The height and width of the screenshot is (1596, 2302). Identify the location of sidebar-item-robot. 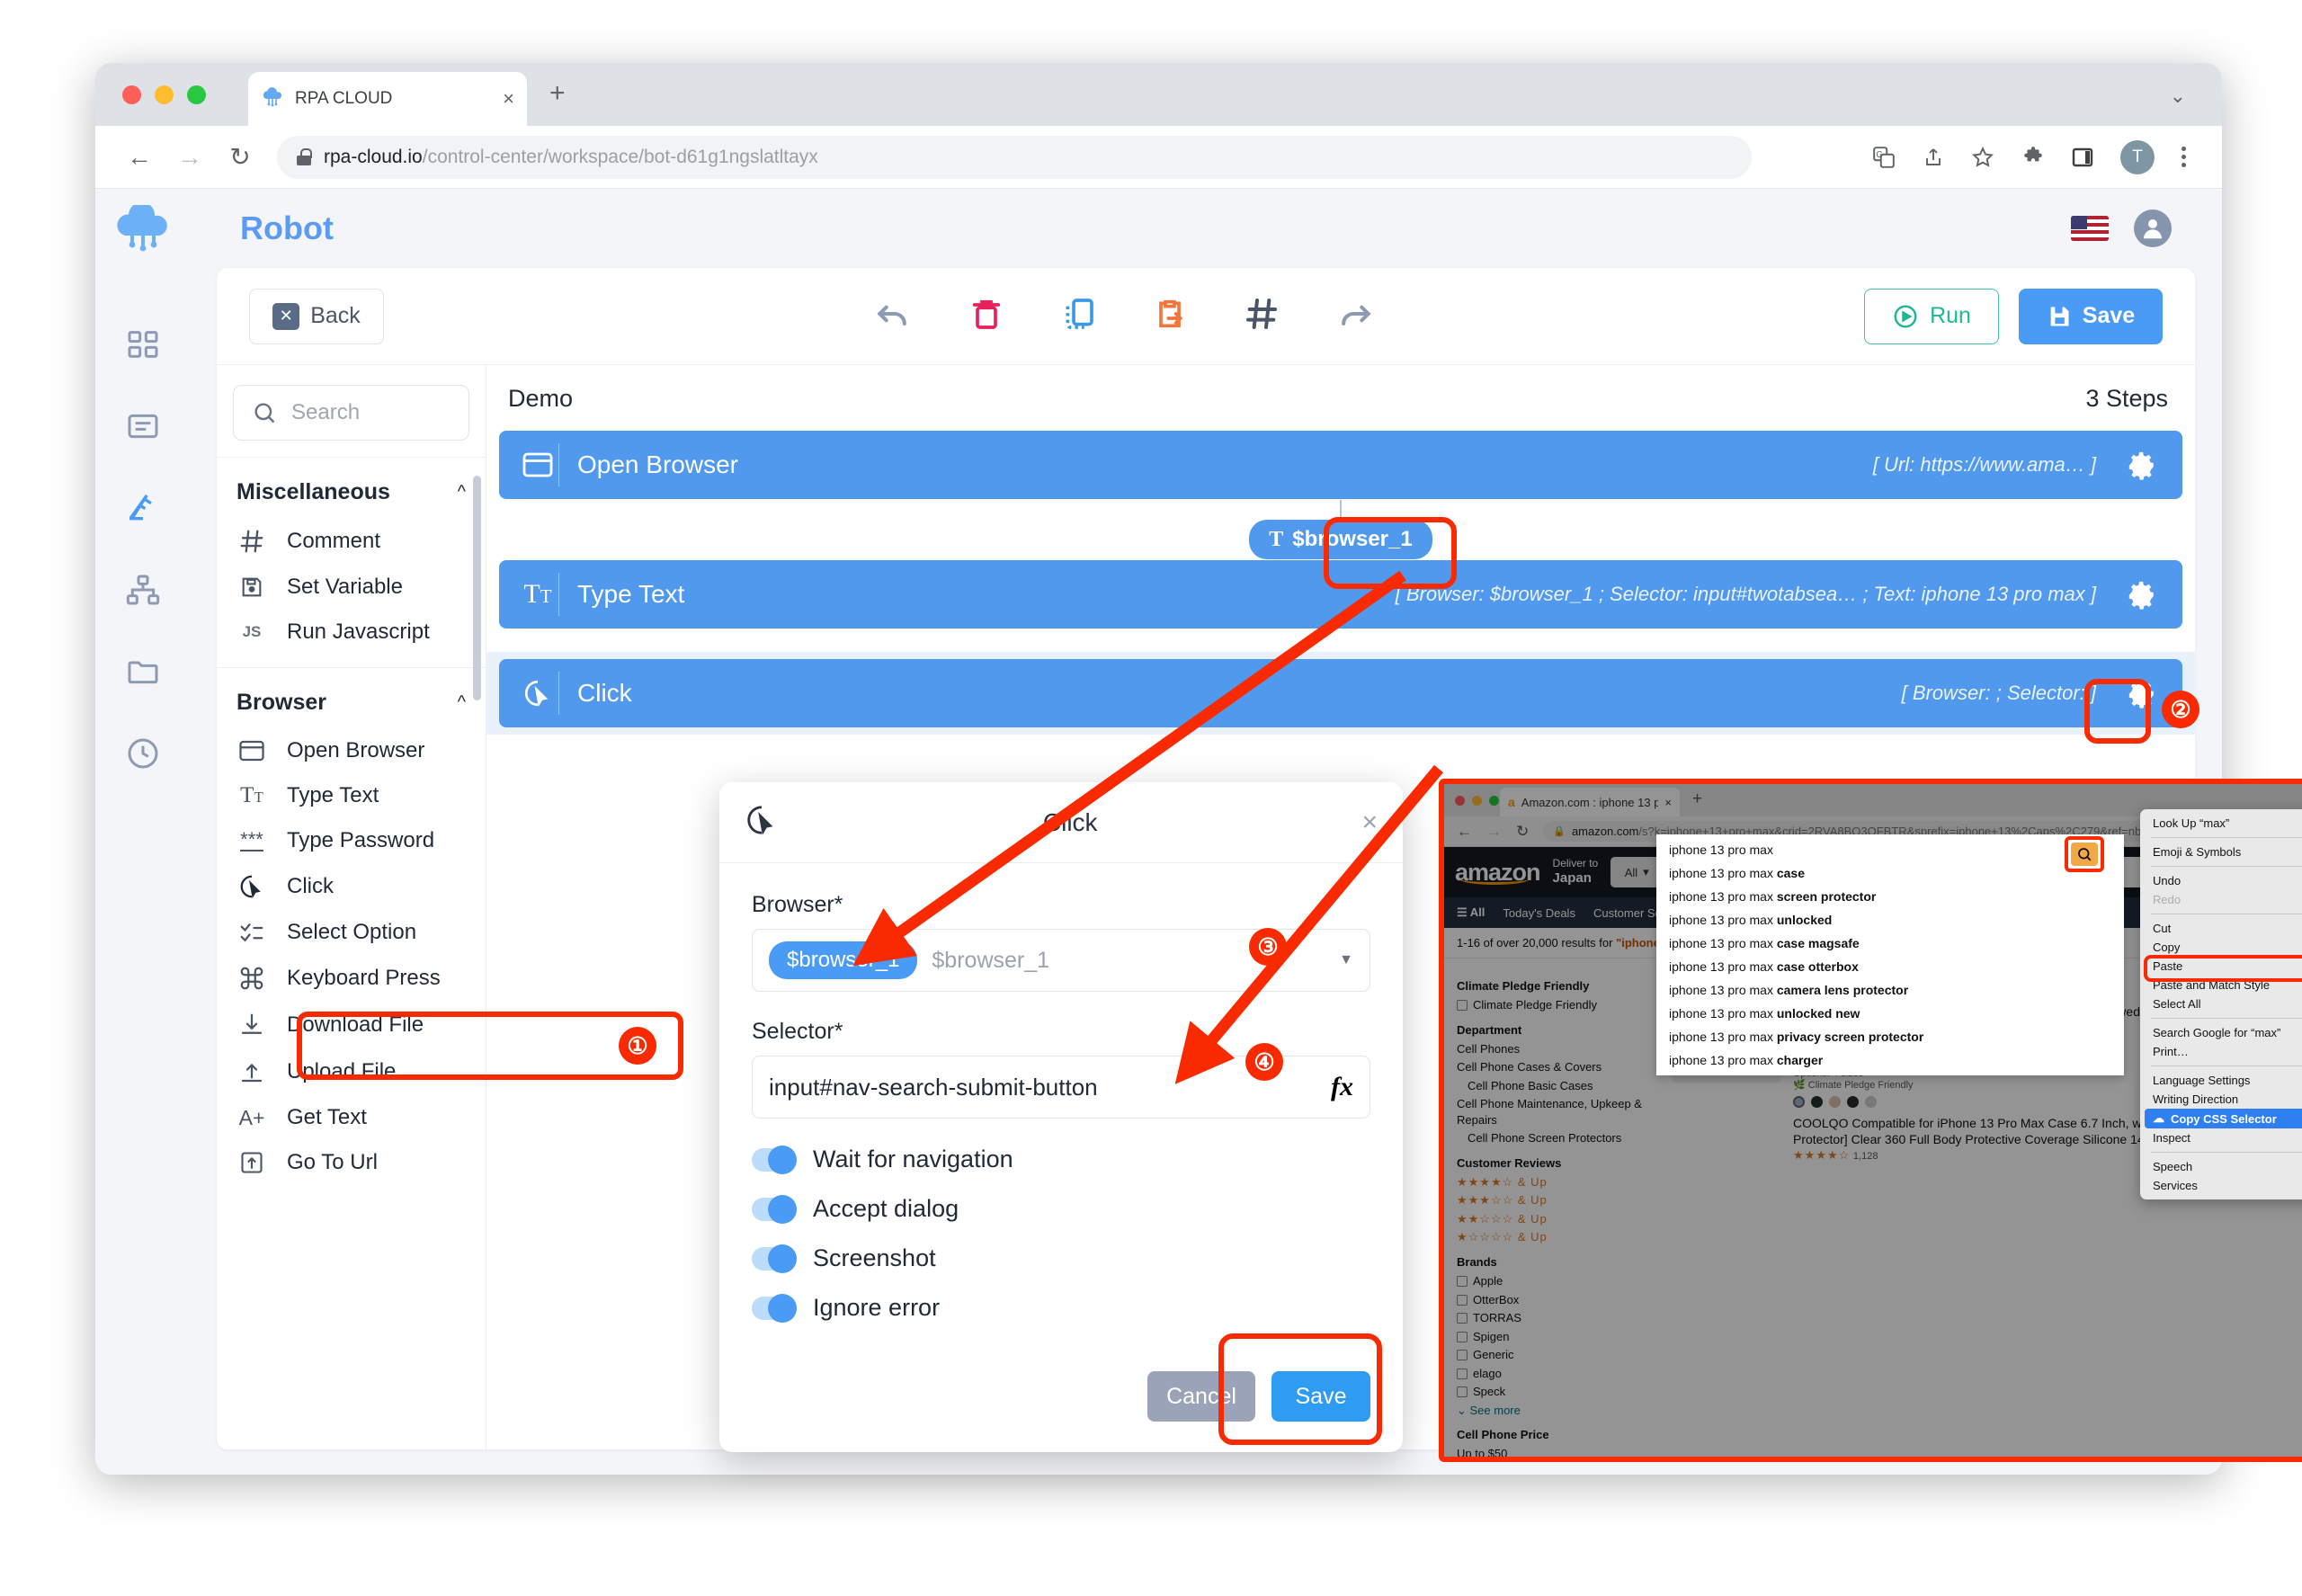
(143, 510).